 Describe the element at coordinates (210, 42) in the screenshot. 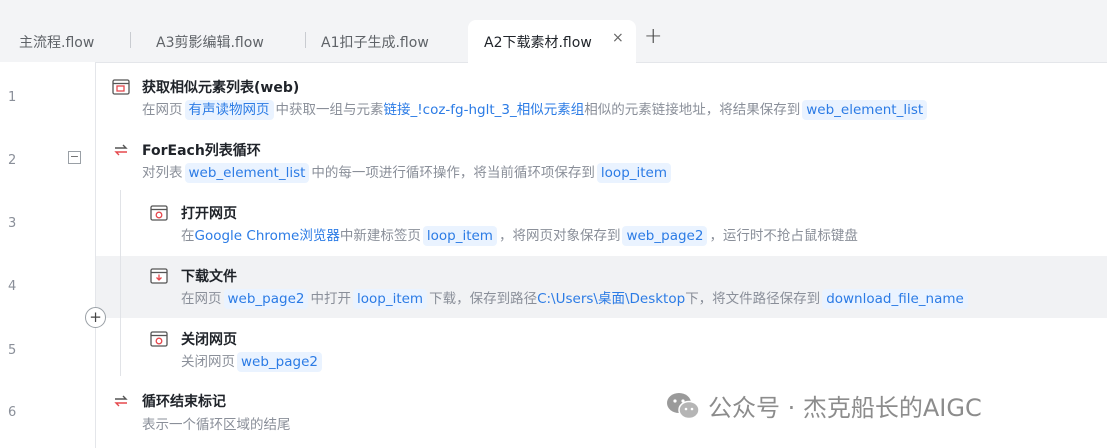

I see `tab-a3-flow: A3剪影编辑.flow` at that location.